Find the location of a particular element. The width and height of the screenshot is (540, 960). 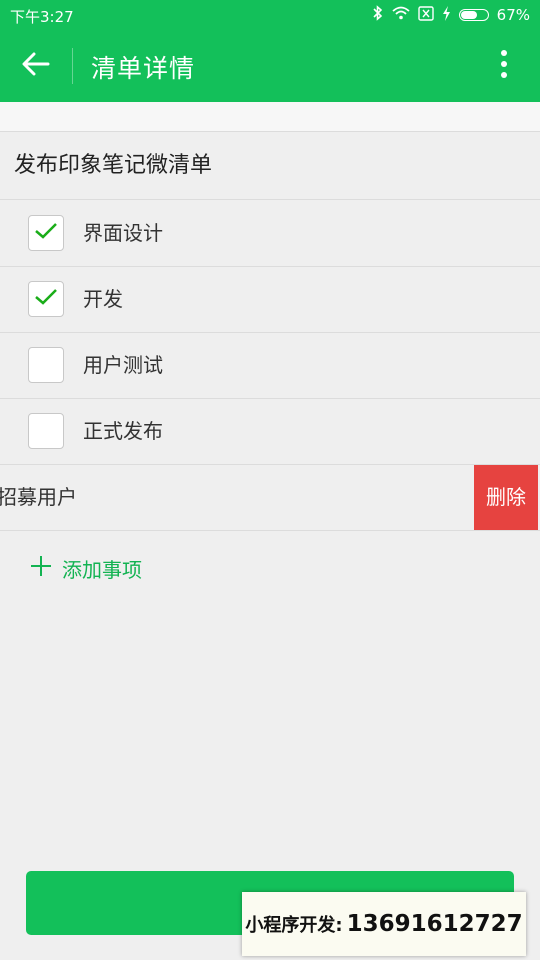

back-button is located at coordinates (36, 66).